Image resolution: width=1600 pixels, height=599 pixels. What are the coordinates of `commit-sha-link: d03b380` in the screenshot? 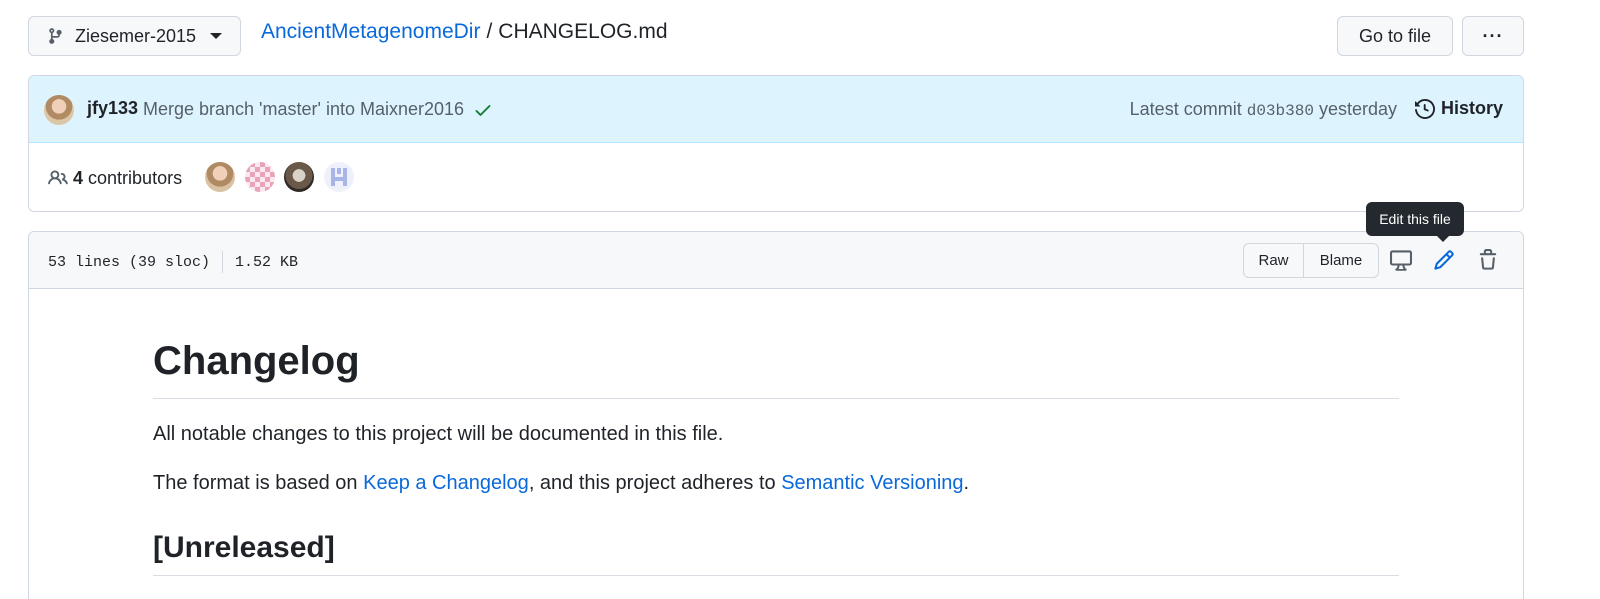 It's located at (1280, 111).